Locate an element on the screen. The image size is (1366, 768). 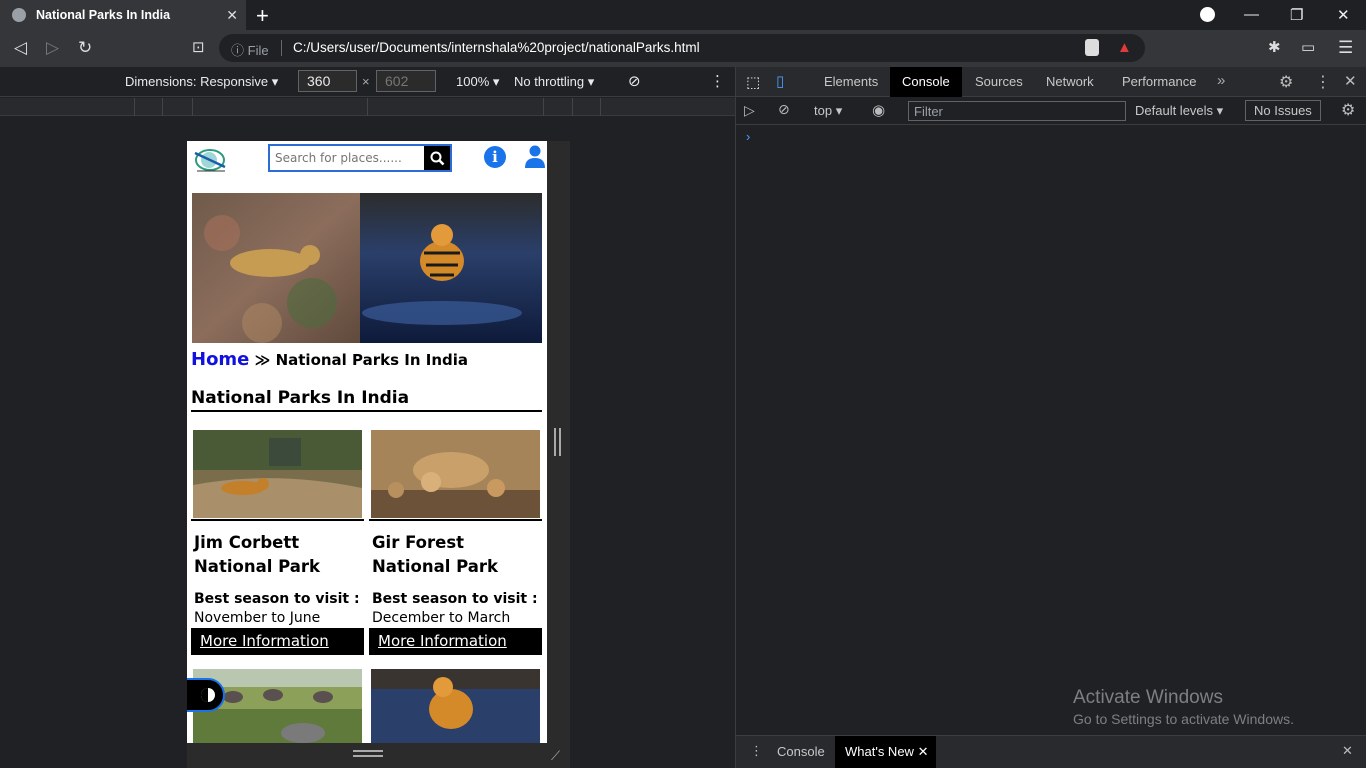
user-icon is located at coordinates (535, 157).